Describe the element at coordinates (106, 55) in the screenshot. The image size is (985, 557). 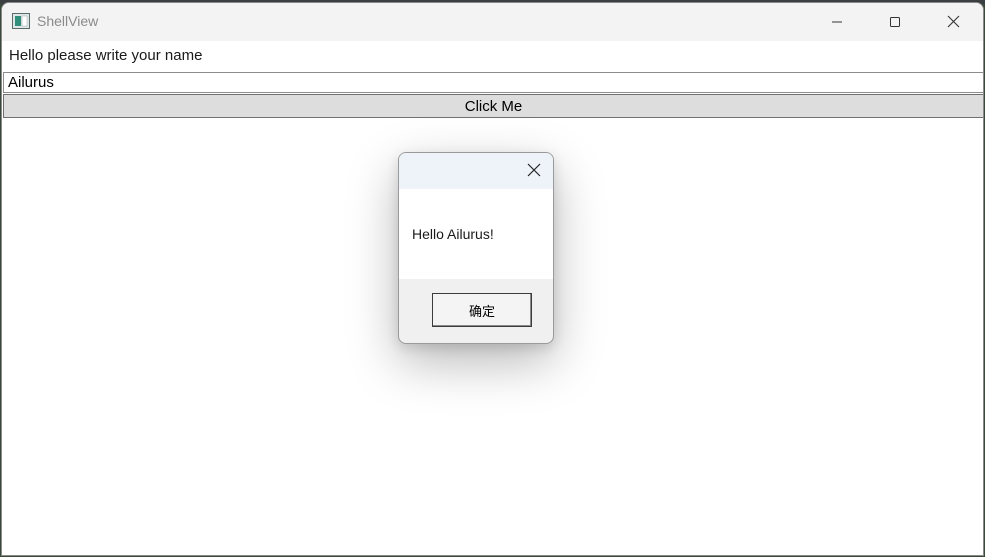
I see `name-prompt-label: Hello please write your name` at that location.